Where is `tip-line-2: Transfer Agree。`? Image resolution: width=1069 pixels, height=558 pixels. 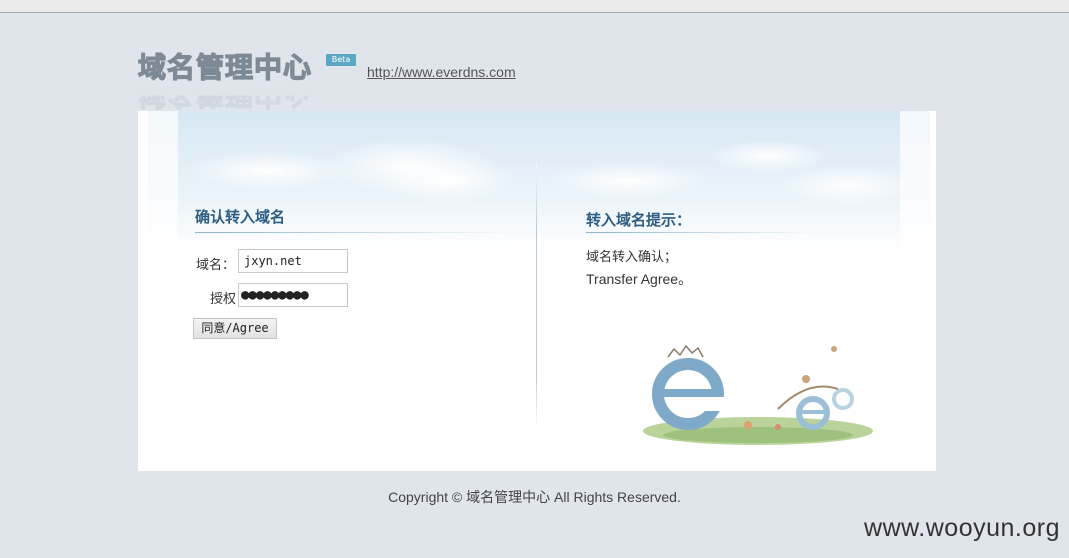
tip-line-2: Transfer Agree。 is located at coordinates (639, 279).